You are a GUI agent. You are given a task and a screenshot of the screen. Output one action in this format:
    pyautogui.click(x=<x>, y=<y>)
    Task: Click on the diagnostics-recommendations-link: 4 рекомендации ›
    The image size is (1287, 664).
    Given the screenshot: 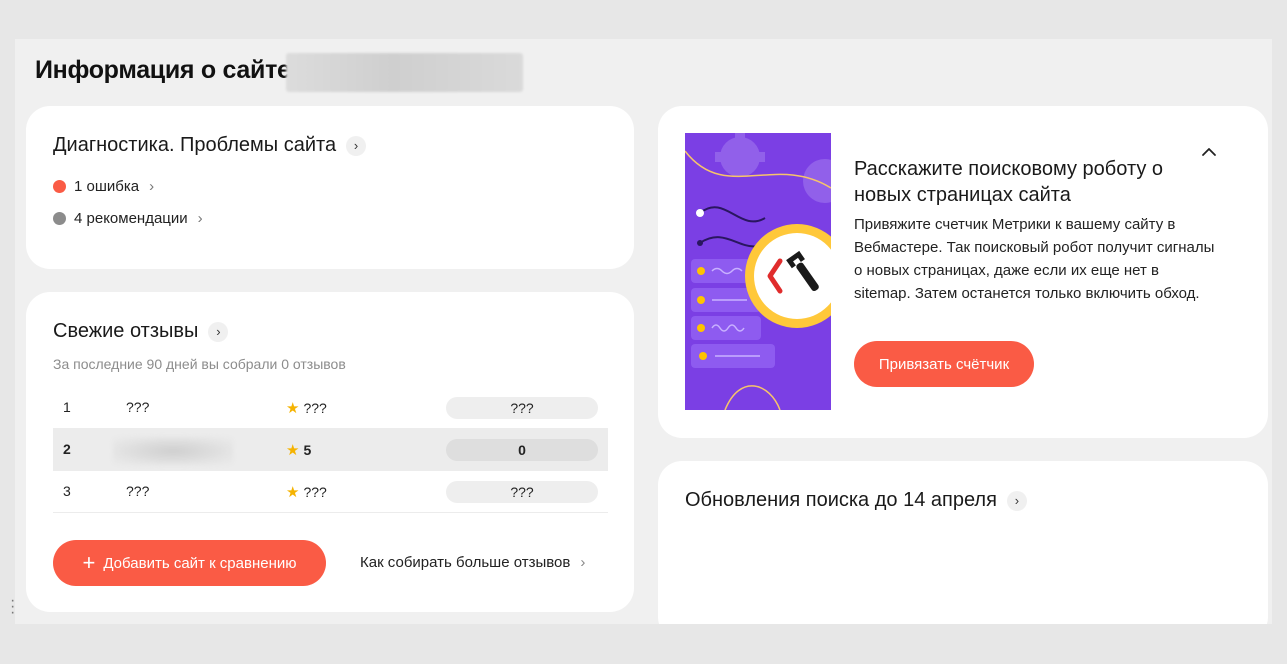 What is the action you would take?
    pyautogui.click(x=128, y=218)
    